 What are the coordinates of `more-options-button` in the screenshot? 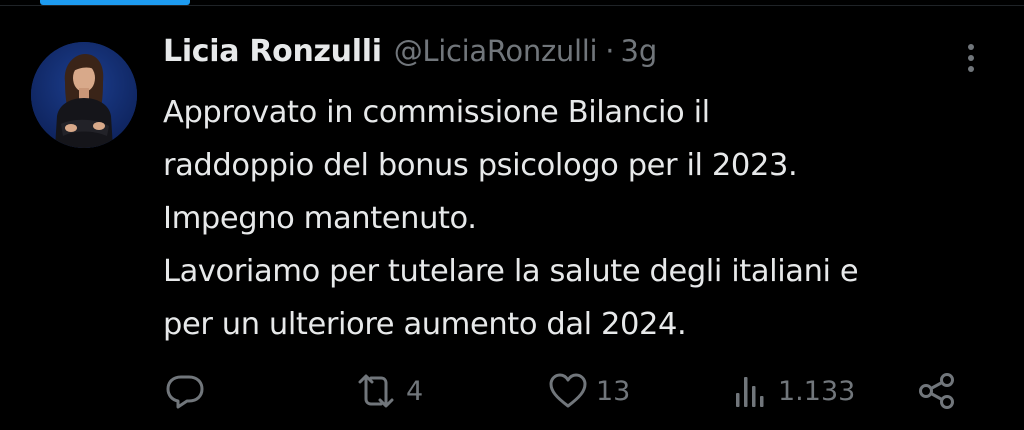 It's located at (971, 58).